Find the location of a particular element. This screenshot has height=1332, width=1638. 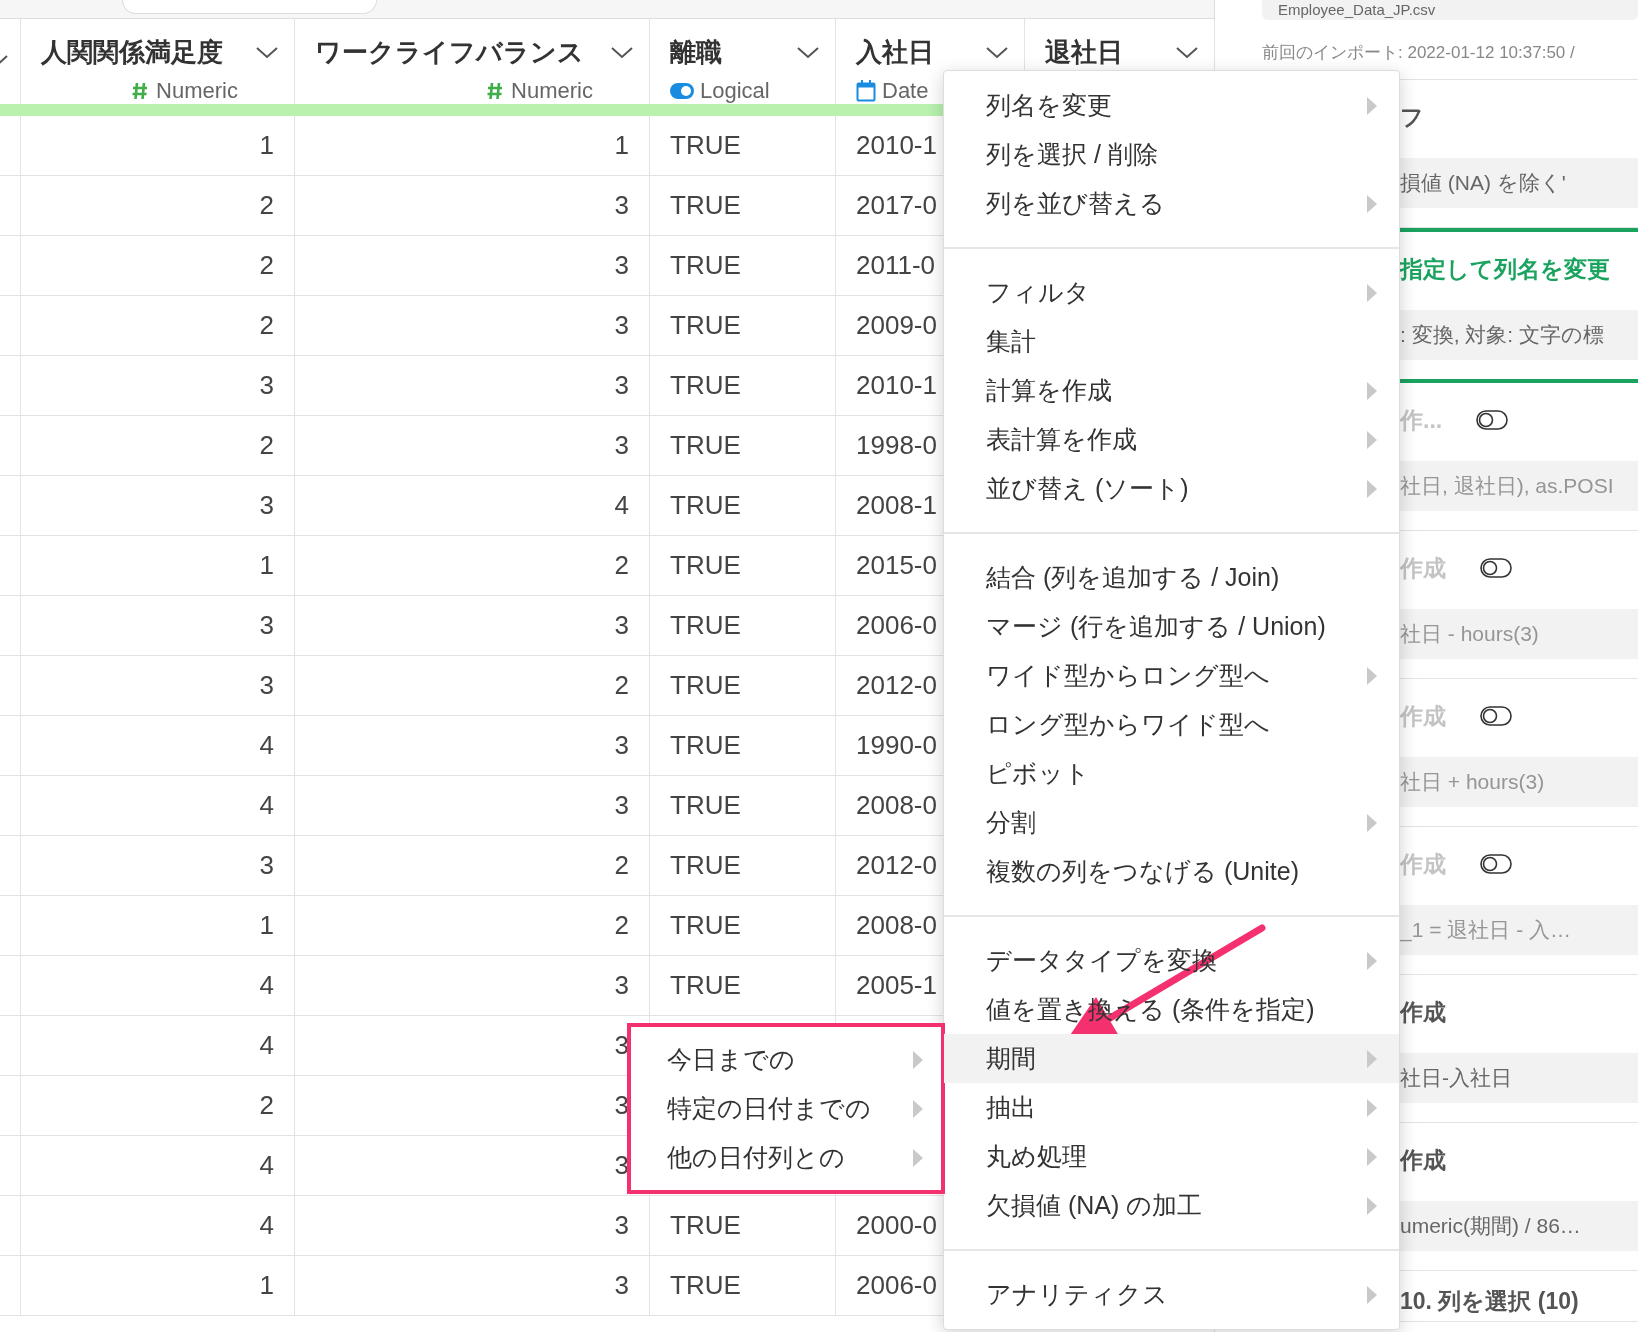

column-header: 退社日 is located at coordinates (1084, 52).